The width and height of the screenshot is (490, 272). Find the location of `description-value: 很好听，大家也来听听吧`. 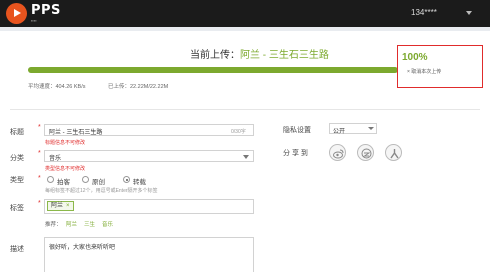

description-value: 很好听，大家也来听听吧 is located at coordinates (82, 248).